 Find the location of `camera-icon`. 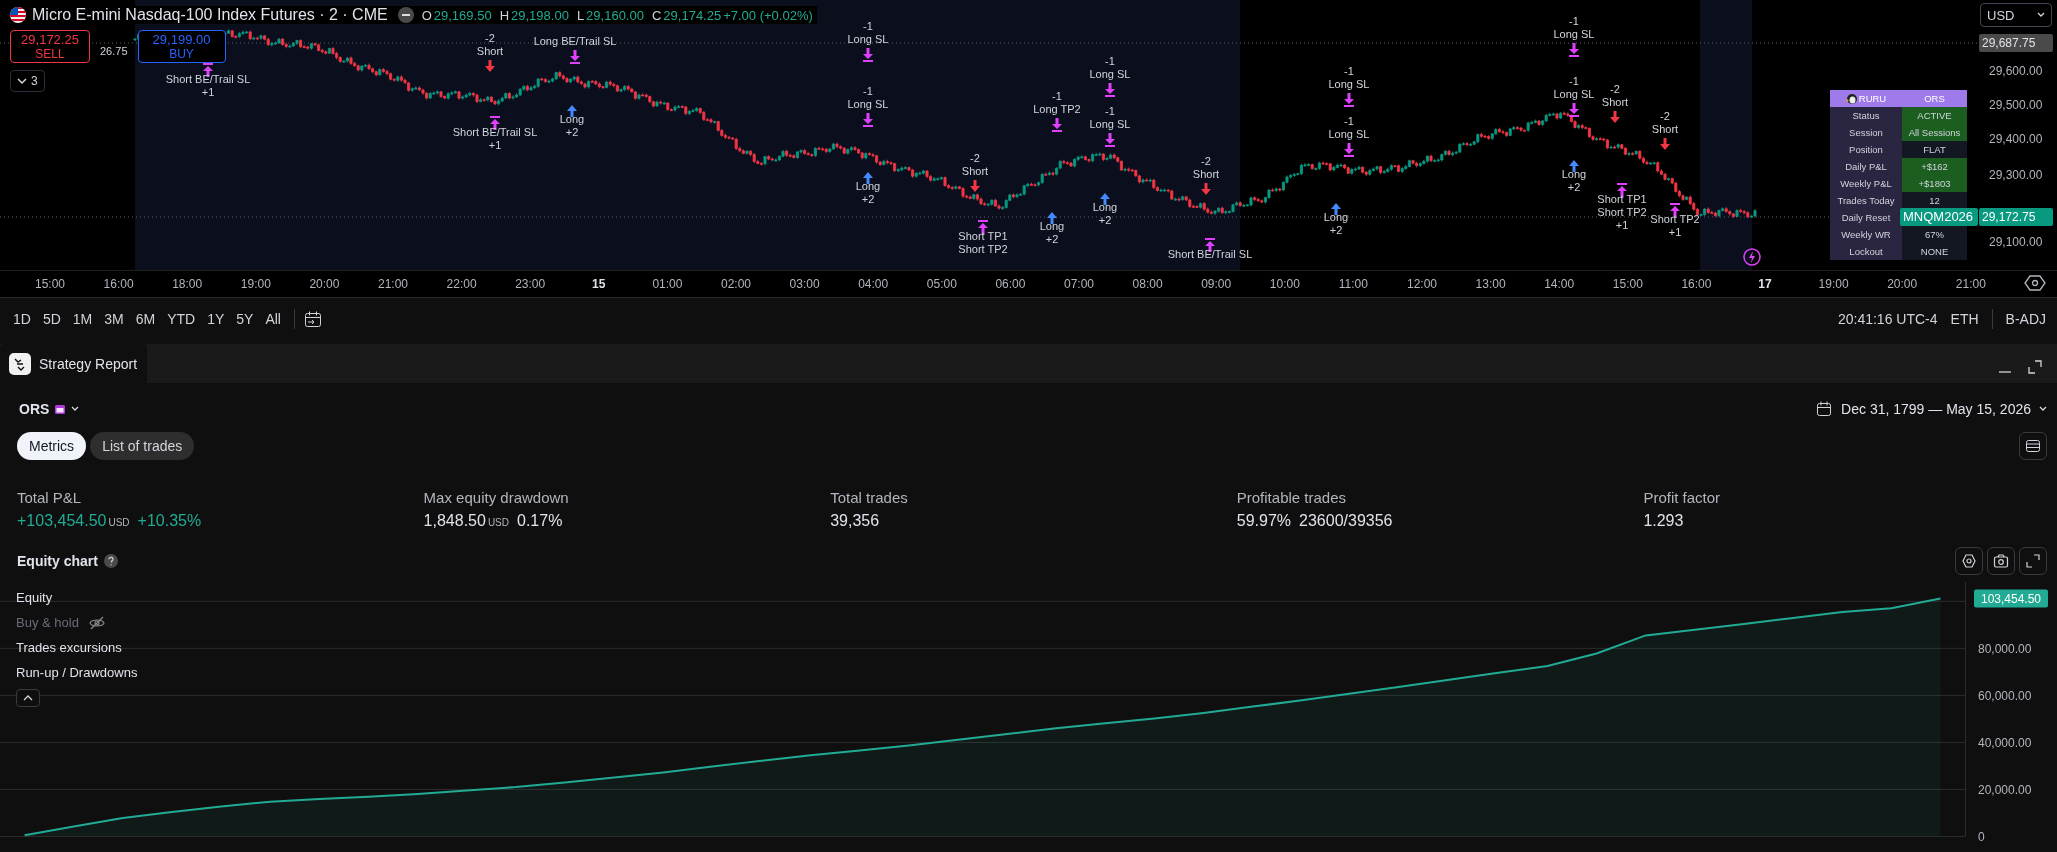

camera-icon is located at coordinates (2001, 561).